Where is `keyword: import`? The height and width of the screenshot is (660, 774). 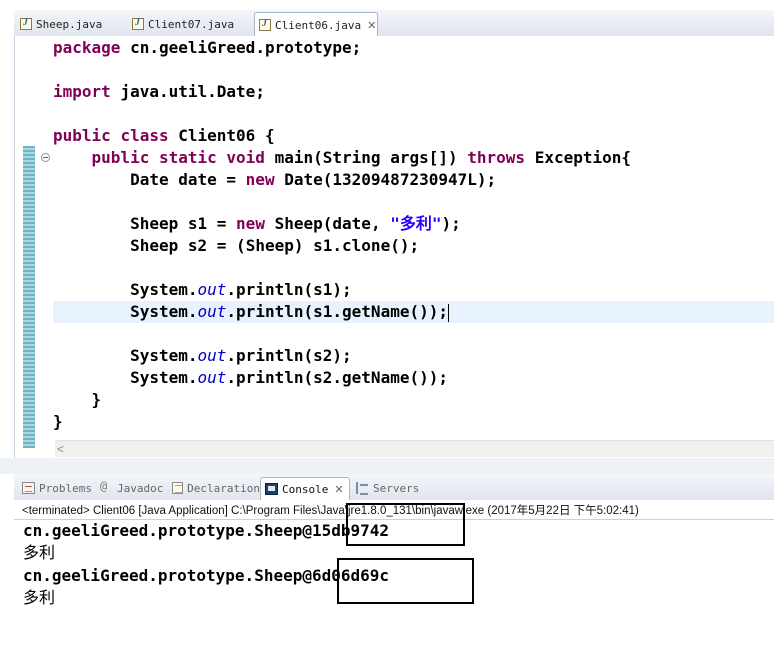 keyword: import is located at coordinates (82, 91).